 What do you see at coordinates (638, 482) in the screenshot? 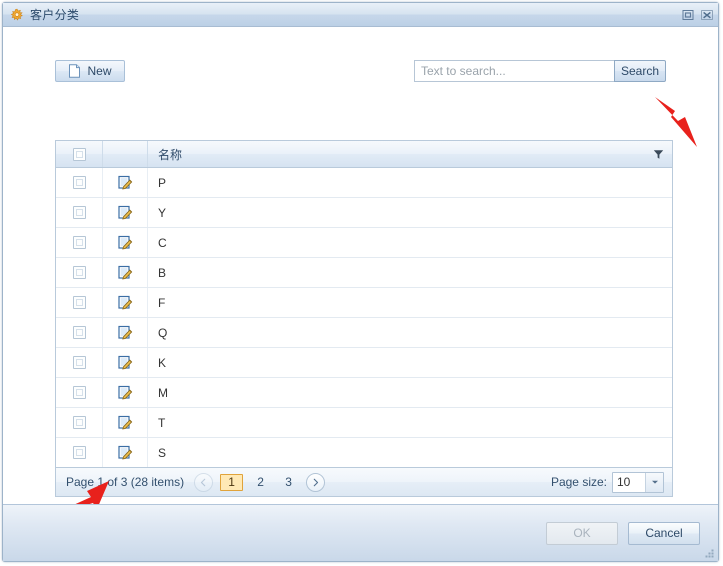
I see `page-size-select: 10` at bounding box center [638, 482].